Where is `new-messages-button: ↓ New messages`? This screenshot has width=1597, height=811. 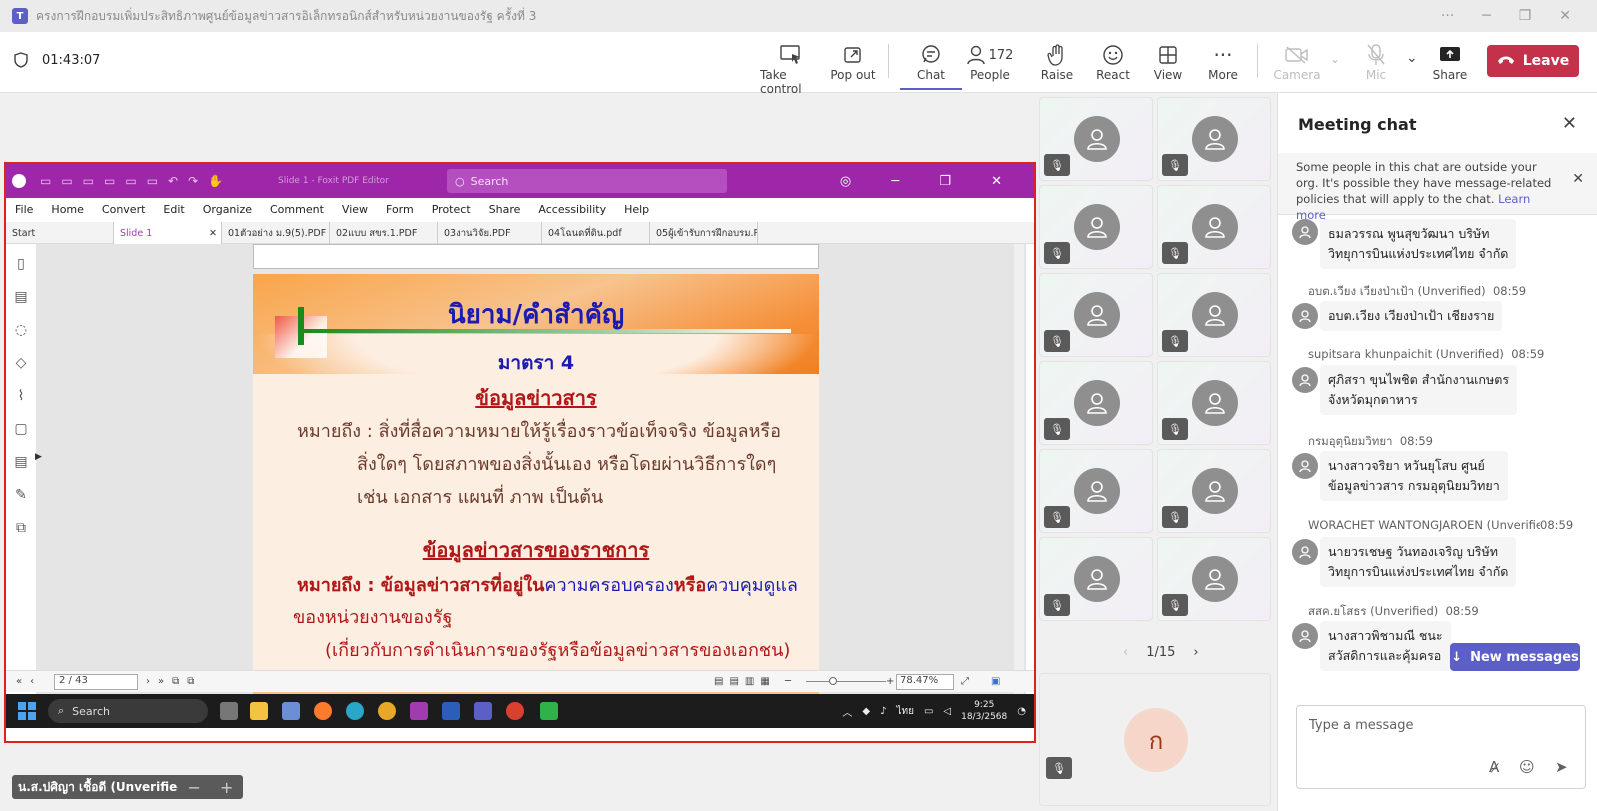
new-messages-button: ↓ New messages is located at coordinates (1515, 657).